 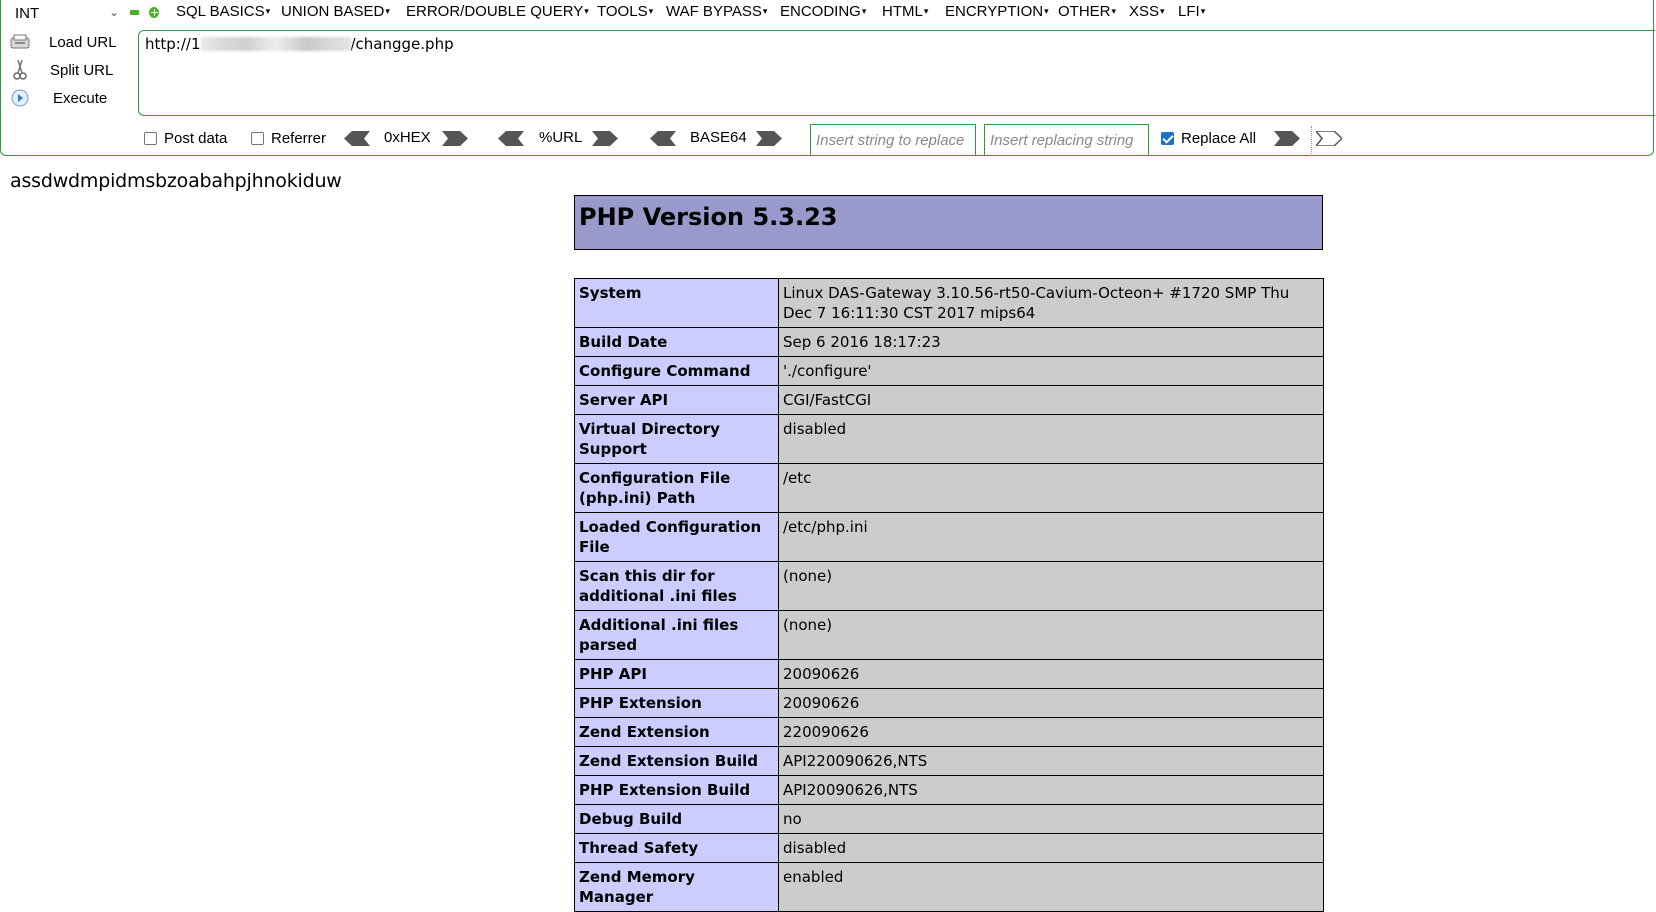 I want to click on post-data-label: Post data, so click(x=196, y=138).